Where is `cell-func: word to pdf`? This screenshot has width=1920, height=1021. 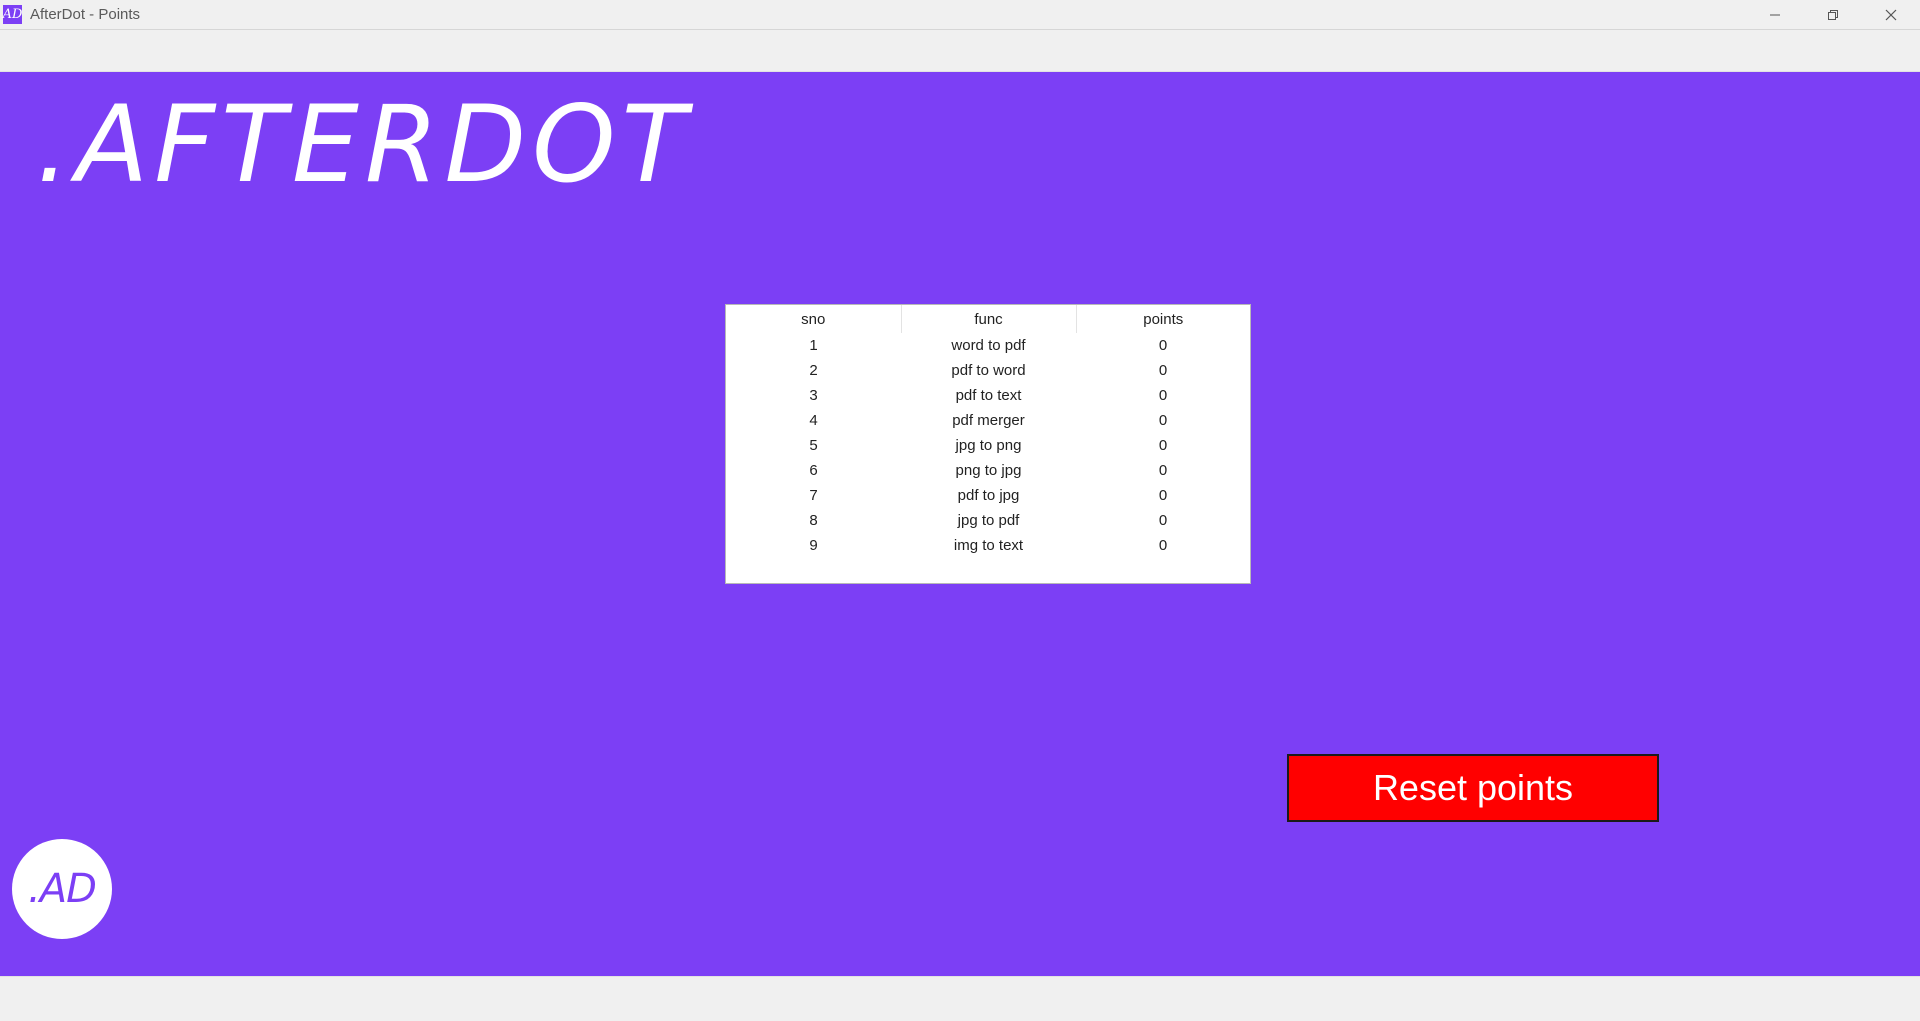
cell-func: word to pdf is located at coordinates (988, 345).